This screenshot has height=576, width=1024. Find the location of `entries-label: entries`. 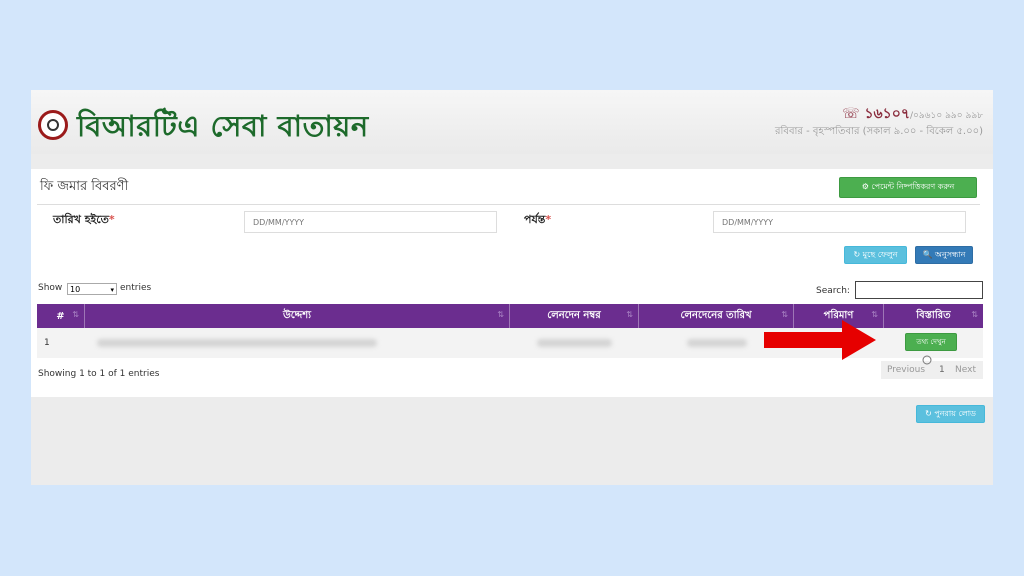

entries-label: entries is located at coordinates (136, 288).